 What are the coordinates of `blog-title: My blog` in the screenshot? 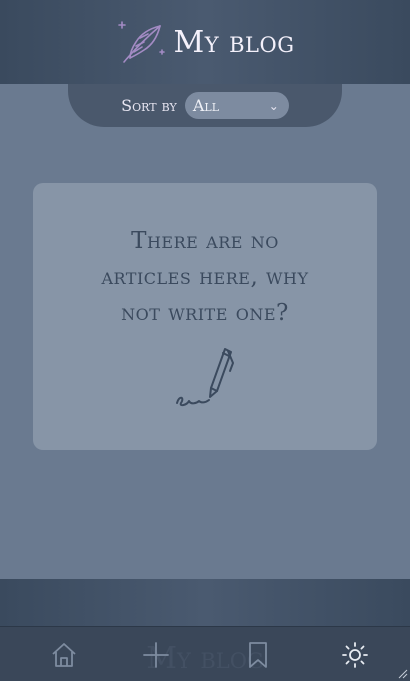 It's located at (234, 42).